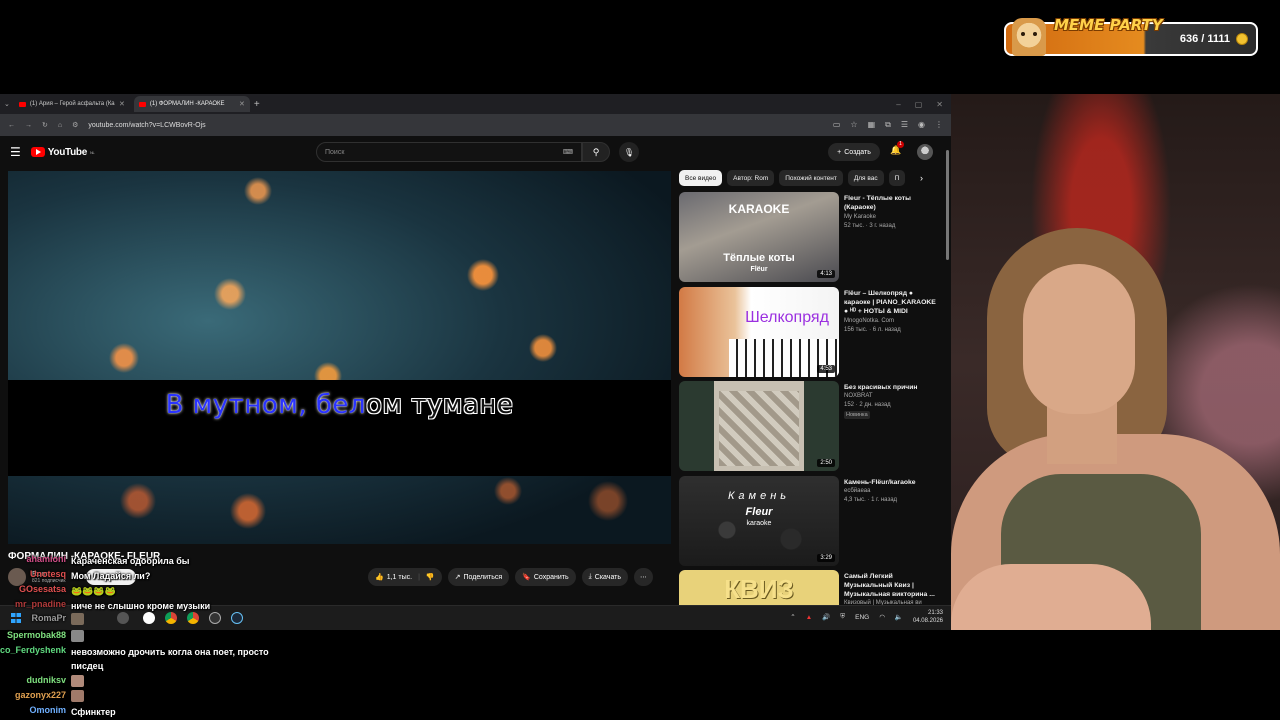 This screenshot has height=720, width=1280. Describe the element at coordinates (842, 617) in the screenshot. I see `tray-shield-icon: ⛨` at that location.